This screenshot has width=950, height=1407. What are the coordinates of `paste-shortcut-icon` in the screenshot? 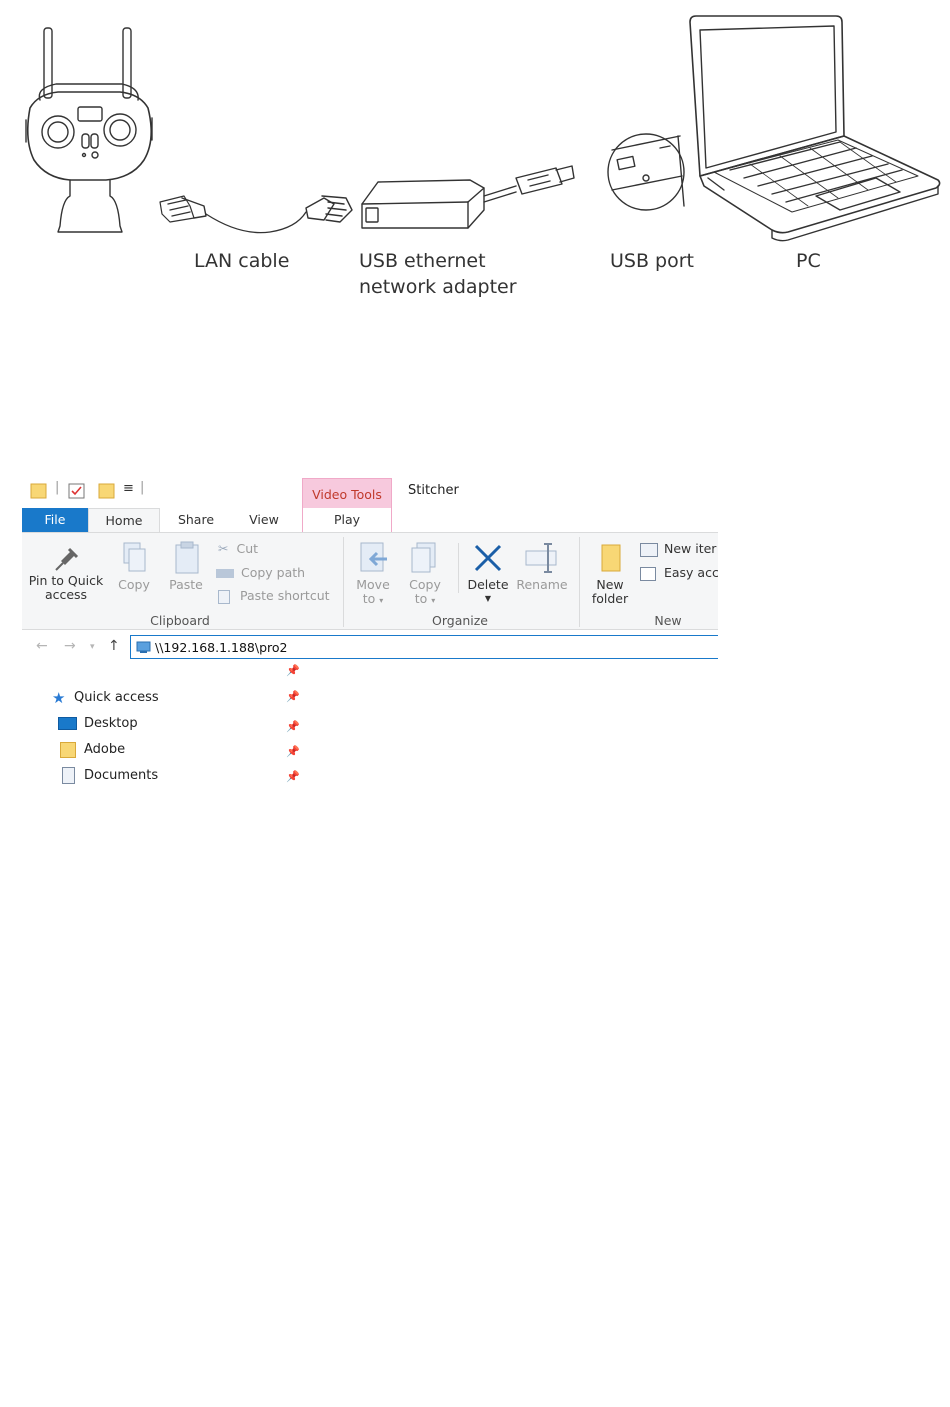 It's located at (224, 596).